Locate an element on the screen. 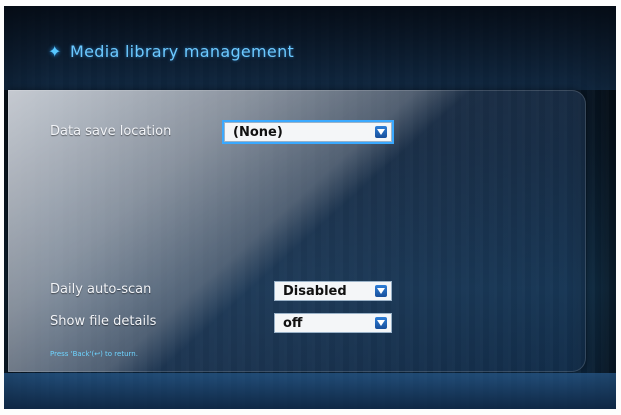 This screenshot has width=621, height=415. show-file-details-value: off is located at coordinates (293, 323).